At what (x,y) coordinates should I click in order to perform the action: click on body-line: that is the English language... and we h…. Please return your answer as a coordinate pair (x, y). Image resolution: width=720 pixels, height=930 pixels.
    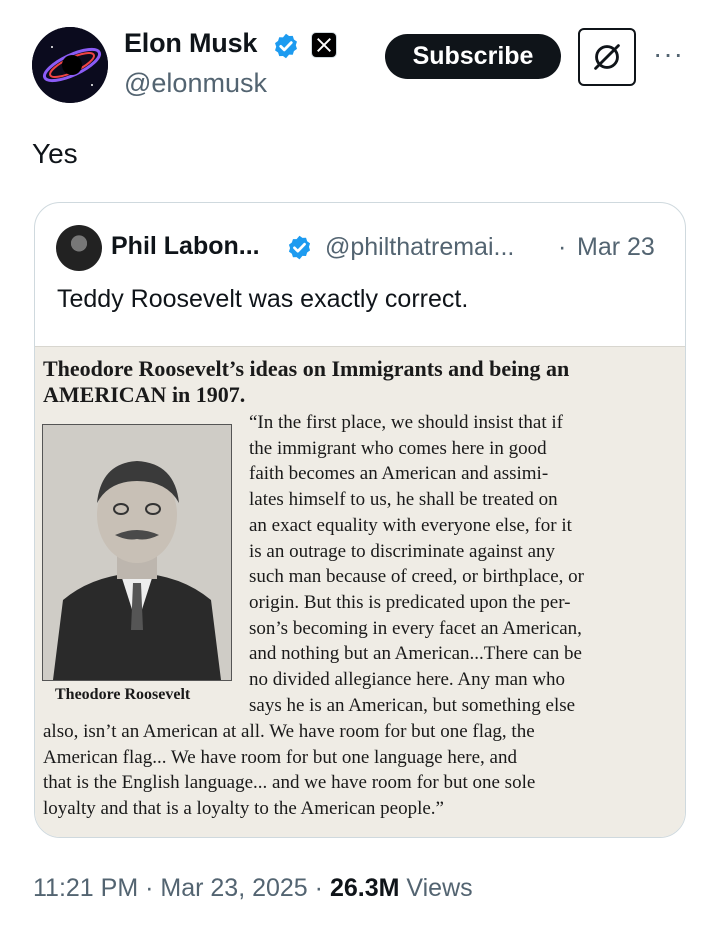
    Looking at the image, I should click on (289, 783).